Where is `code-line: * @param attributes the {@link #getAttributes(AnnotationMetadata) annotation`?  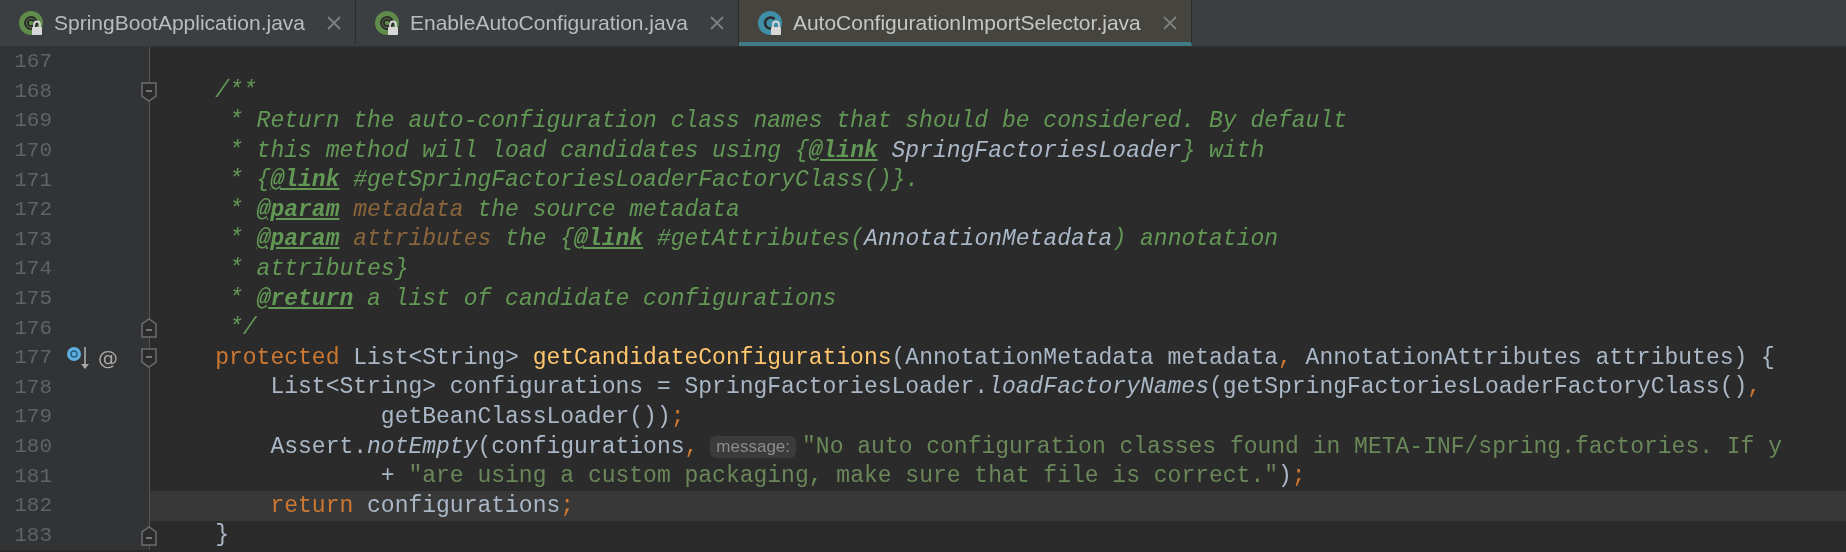 code-line: * @param attributes the {@link #getAttributes(AnnotationMetadata) annotation is located at coordinates (753, 239).